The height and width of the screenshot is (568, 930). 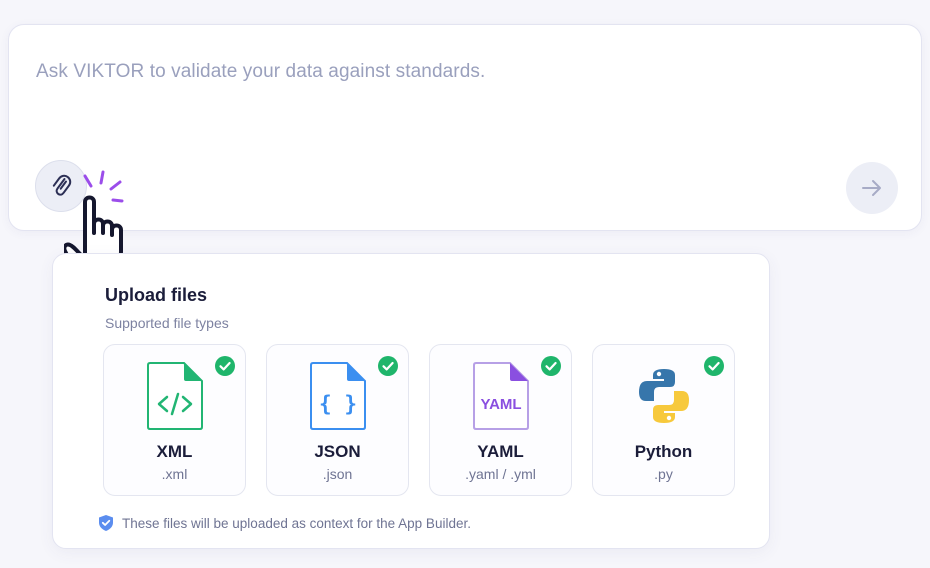 What do you see at coordinates (337, 451) in the screenshot?
I see `file-type-name: JSON` at bounding box center [337, 451].